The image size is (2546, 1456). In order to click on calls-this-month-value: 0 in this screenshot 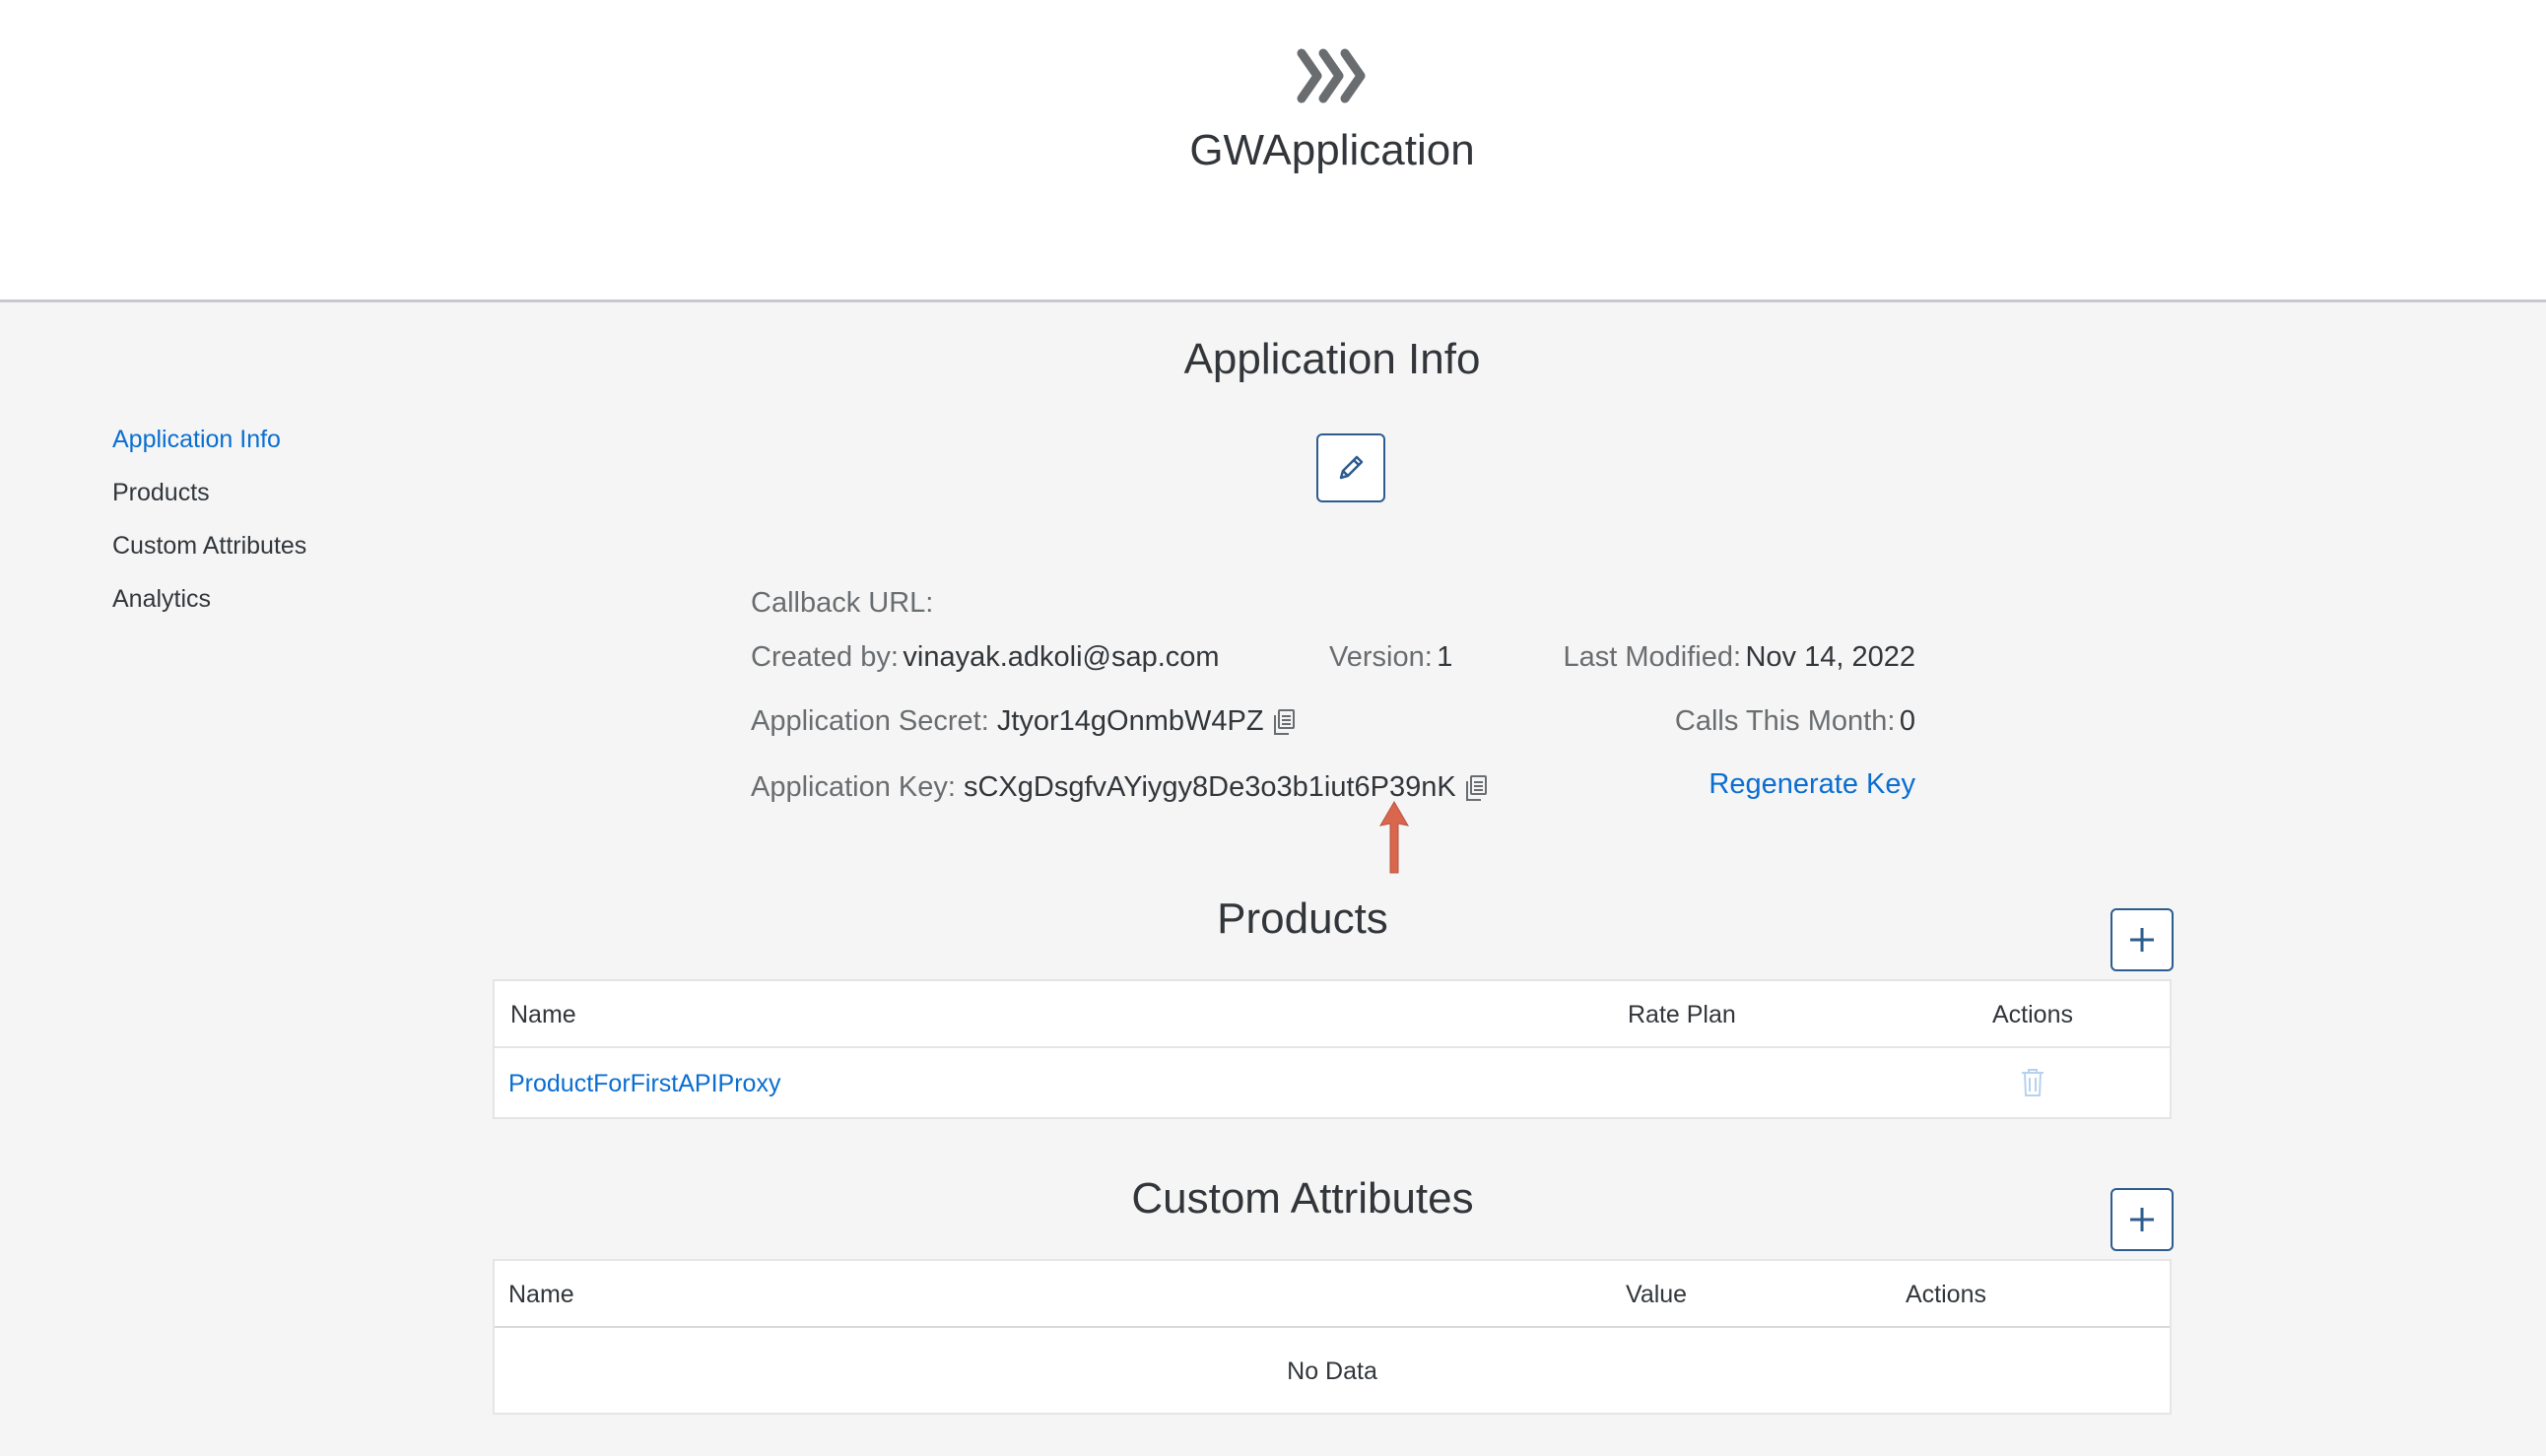, I will do `click(1907, 721)`.